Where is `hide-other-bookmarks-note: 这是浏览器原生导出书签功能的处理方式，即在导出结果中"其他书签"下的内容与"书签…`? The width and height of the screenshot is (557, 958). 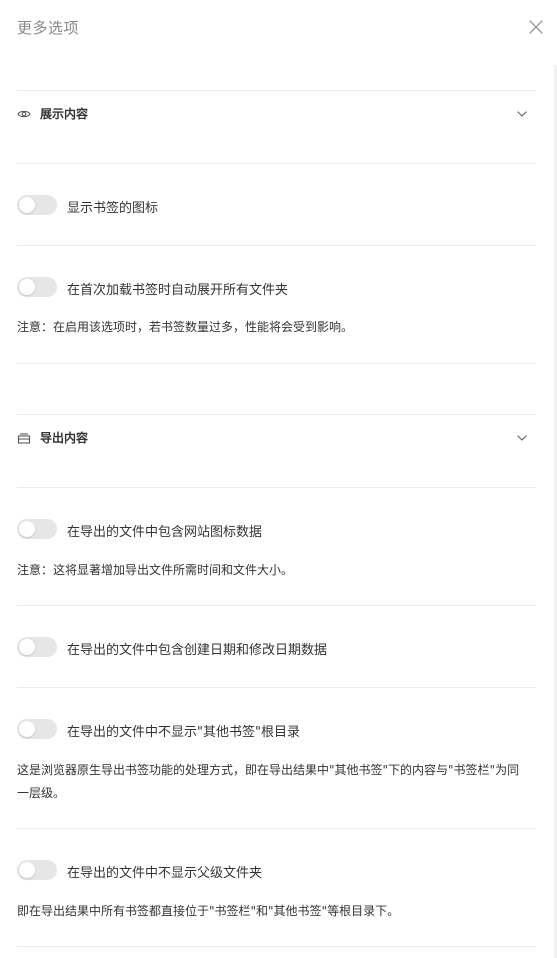 hide-other-bookmarks-note: 这是浏览器原生导出书签功能的处理方式，即在导出结果中"其他书签"下的内容与"书签… is located at coordinates (268, 781).